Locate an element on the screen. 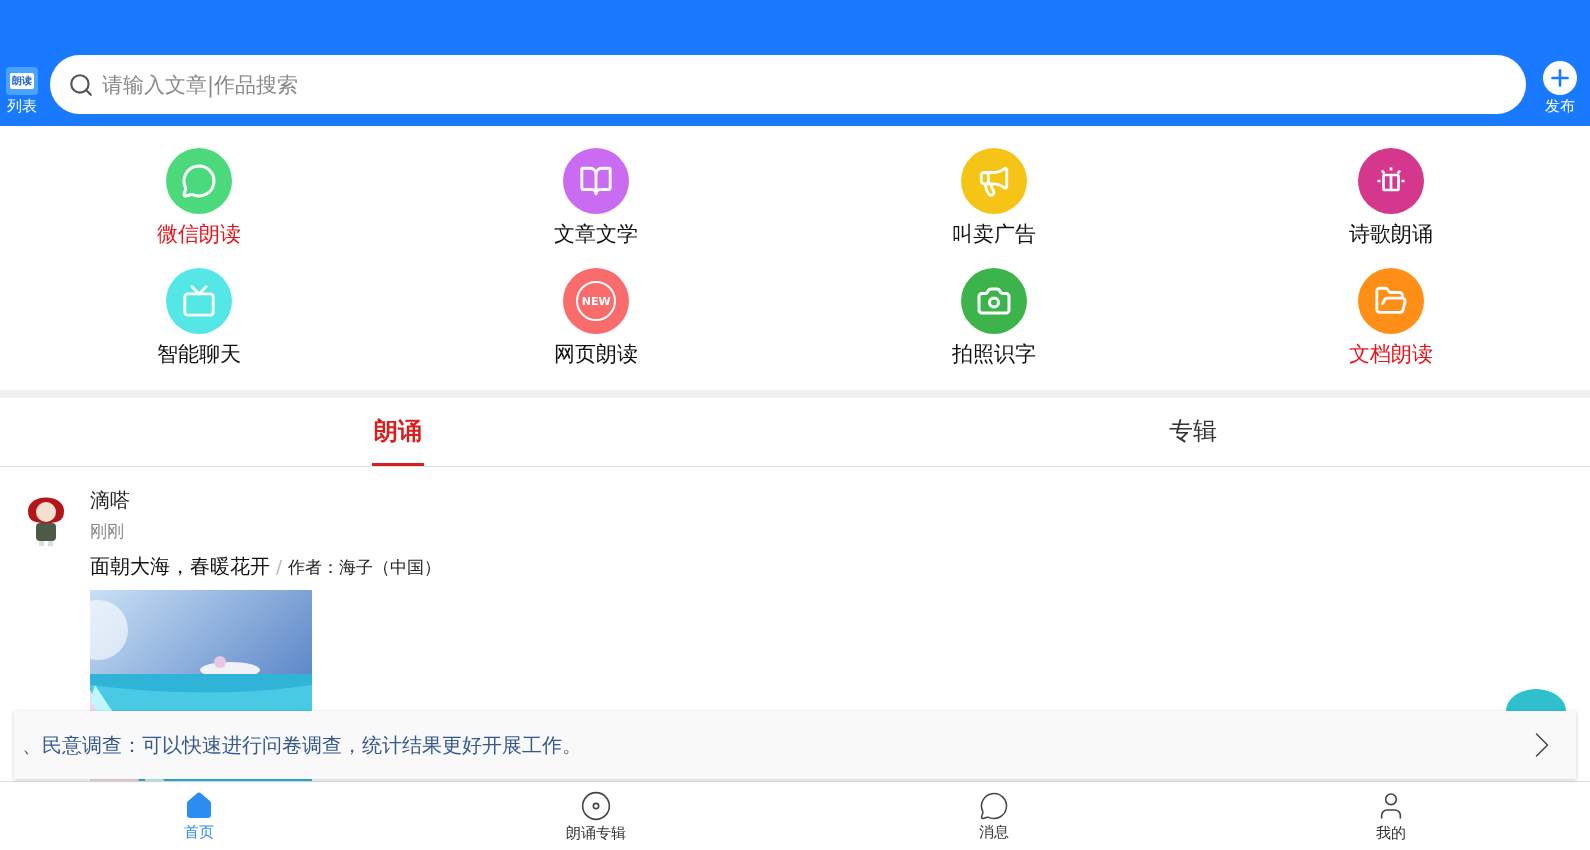 This screenshot has height=850, width=1590. nav-item: 我的 is located at coordinates (1391, 816).